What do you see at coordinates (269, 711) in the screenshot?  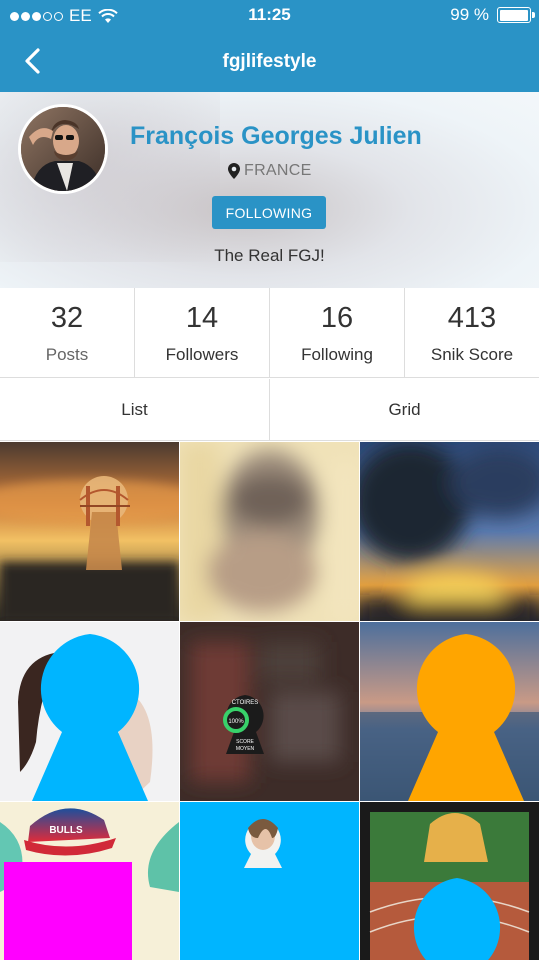 I see `grid-item-5: CTOIRES 100% SCORE MOYEN` at bounding box center [269, 711].